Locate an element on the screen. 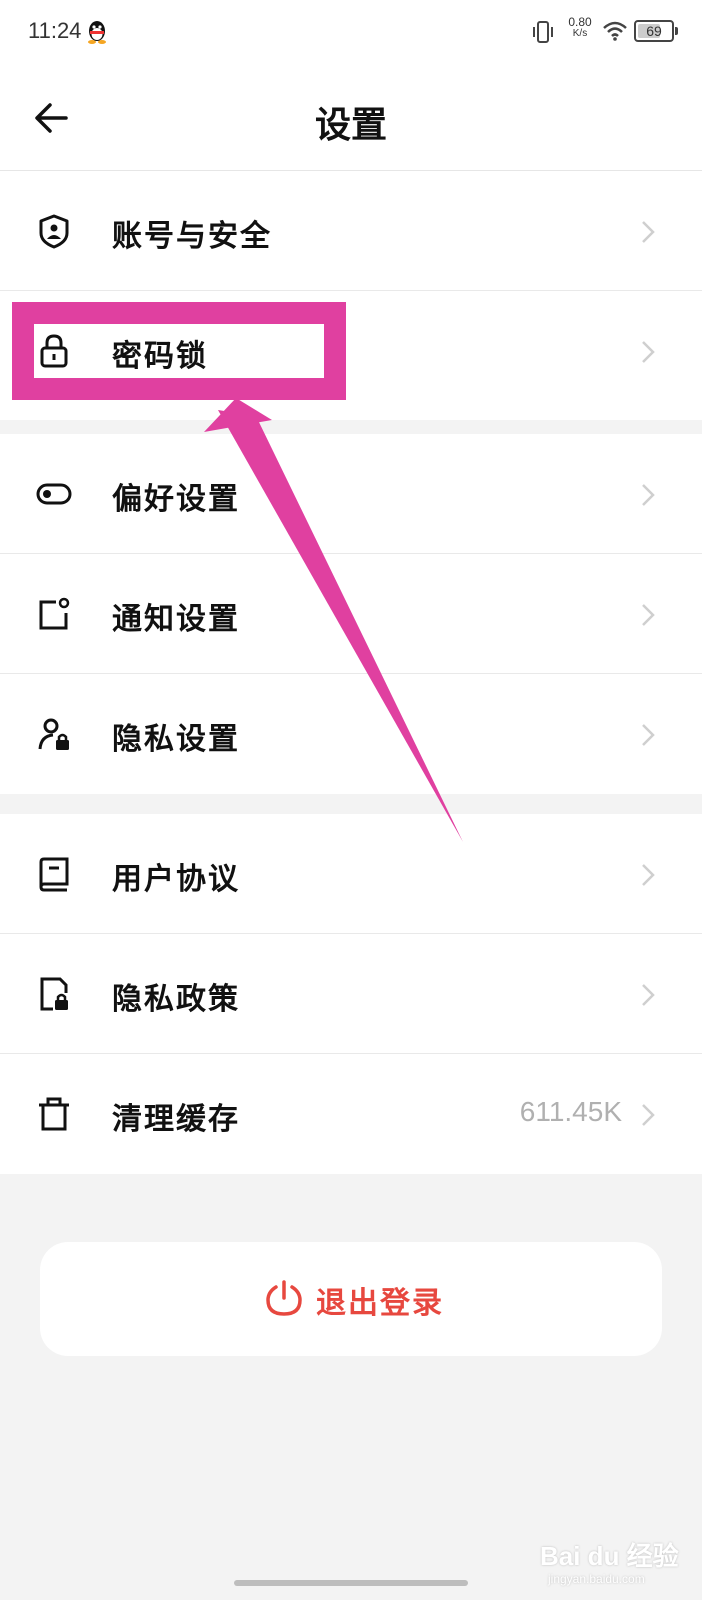  cache-size-value: 611.45K is located at coordinates (570, 1111).